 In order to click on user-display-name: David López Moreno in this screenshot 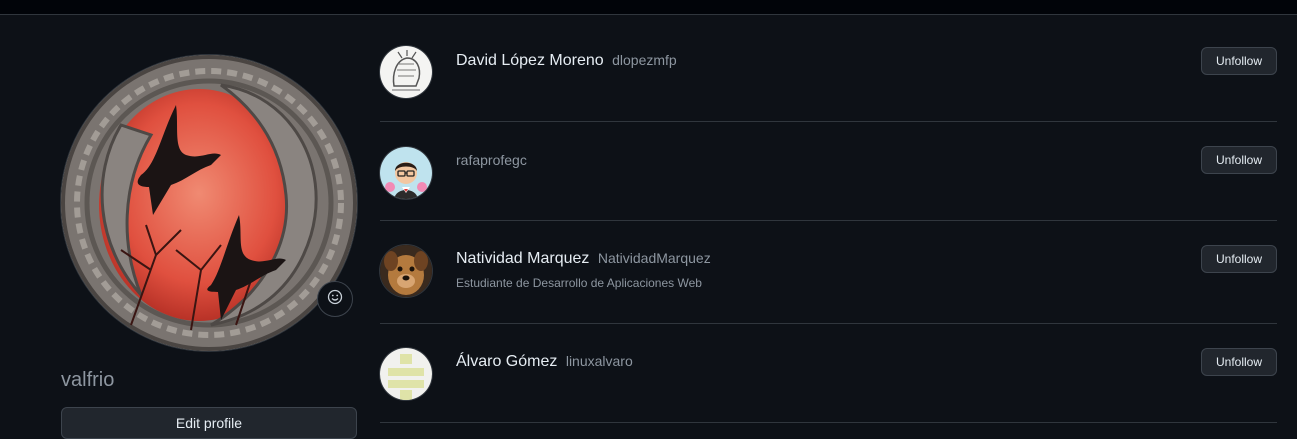, I will do `click(530, 60)`.